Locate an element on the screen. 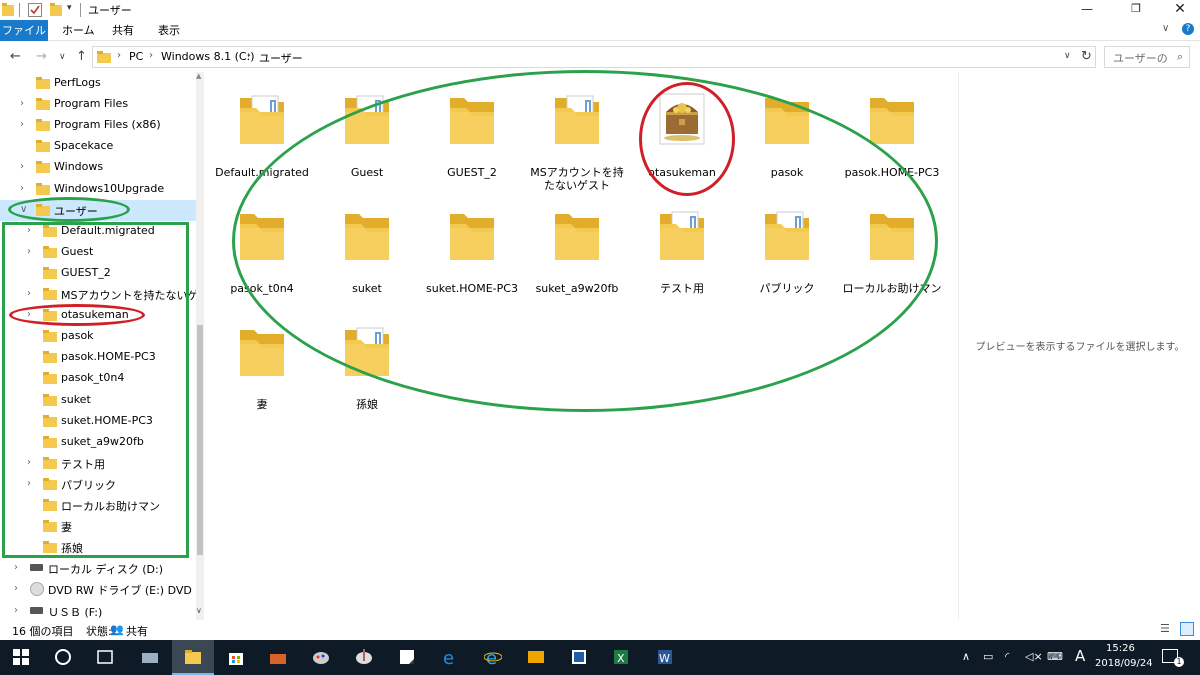 The width and height of the screenshot is (1200, 675). tree-item-user: suket_a9w20fb is located at coordinates (98, 442).